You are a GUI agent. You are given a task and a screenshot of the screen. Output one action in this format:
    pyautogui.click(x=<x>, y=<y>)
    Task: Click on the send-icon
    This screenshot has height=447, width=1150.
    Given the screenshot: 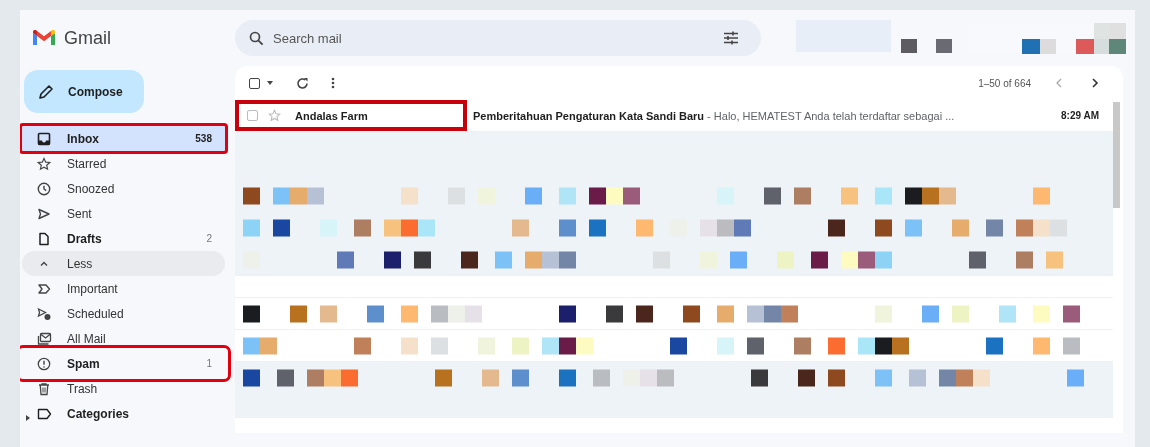 What is the action you would take?
    pyautogui.click(x=44, y=213)
    